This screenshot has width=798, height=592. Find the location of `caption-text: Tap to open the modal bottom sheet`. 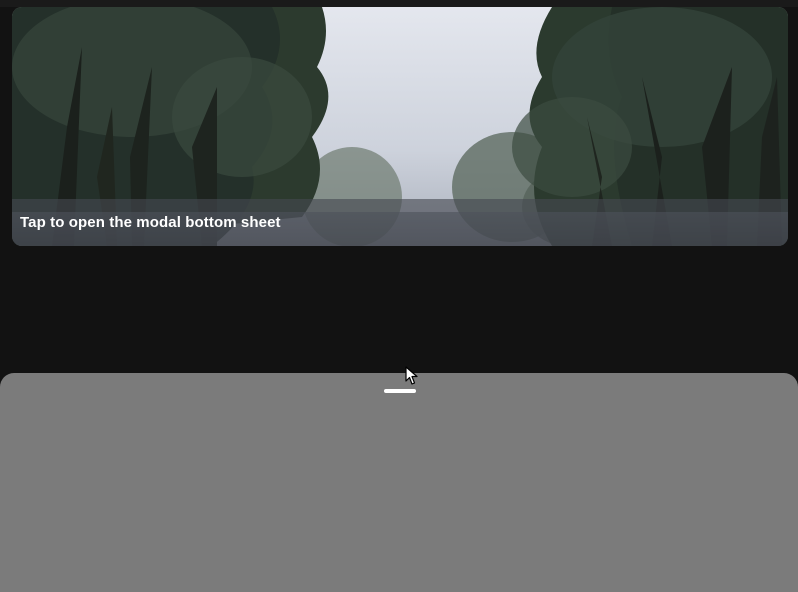

caption-text: Tap to open the modal bottom sheet is located at coordinates (150, 222).